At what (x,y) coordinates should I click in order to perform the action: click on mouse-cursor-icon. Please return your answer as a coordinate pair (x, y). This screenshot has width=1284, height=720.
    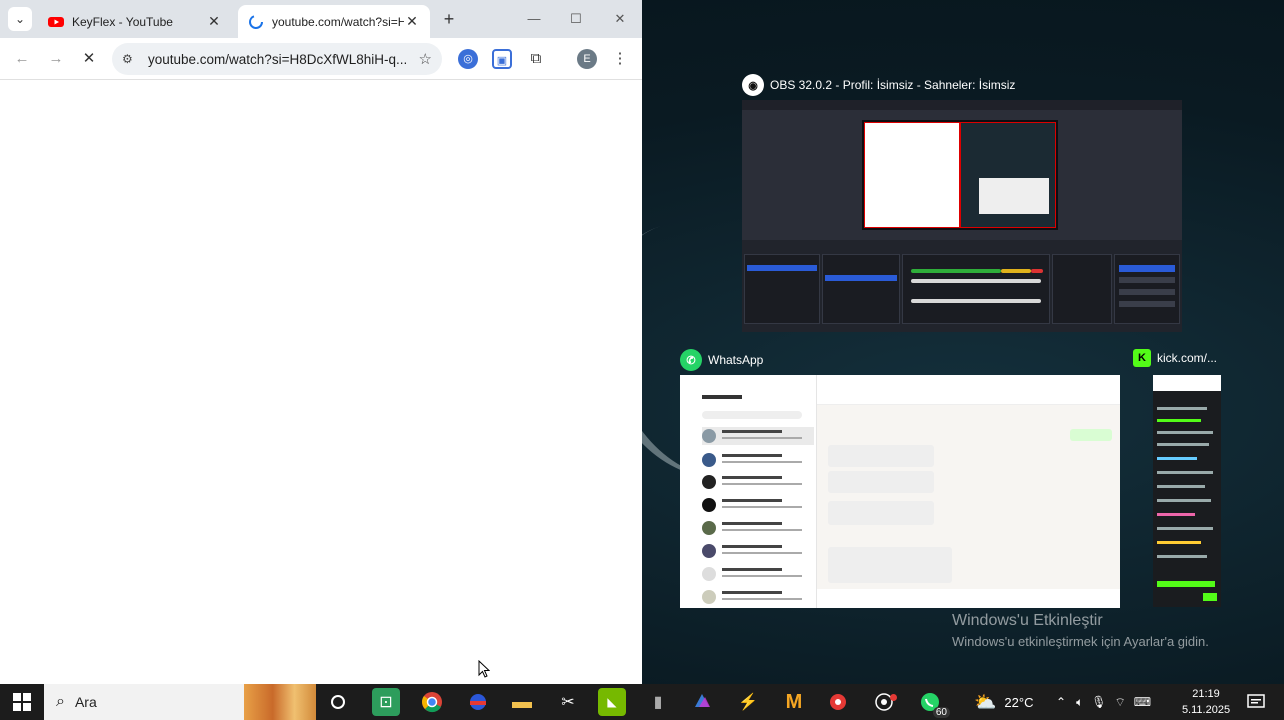
    Looking at the image, I should click on (484, 669).